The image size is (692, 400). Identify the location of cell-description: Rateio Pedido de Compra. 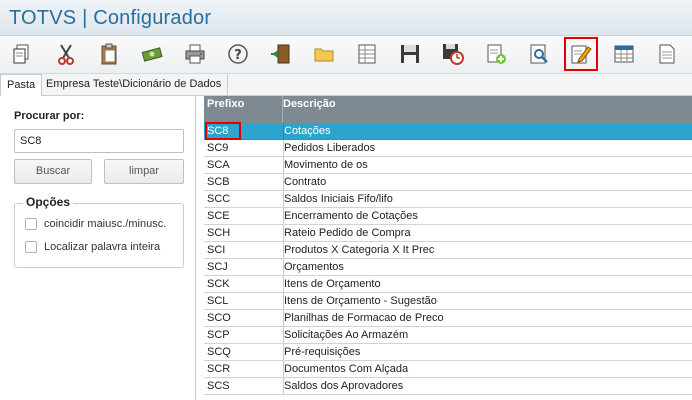
(487, 233).